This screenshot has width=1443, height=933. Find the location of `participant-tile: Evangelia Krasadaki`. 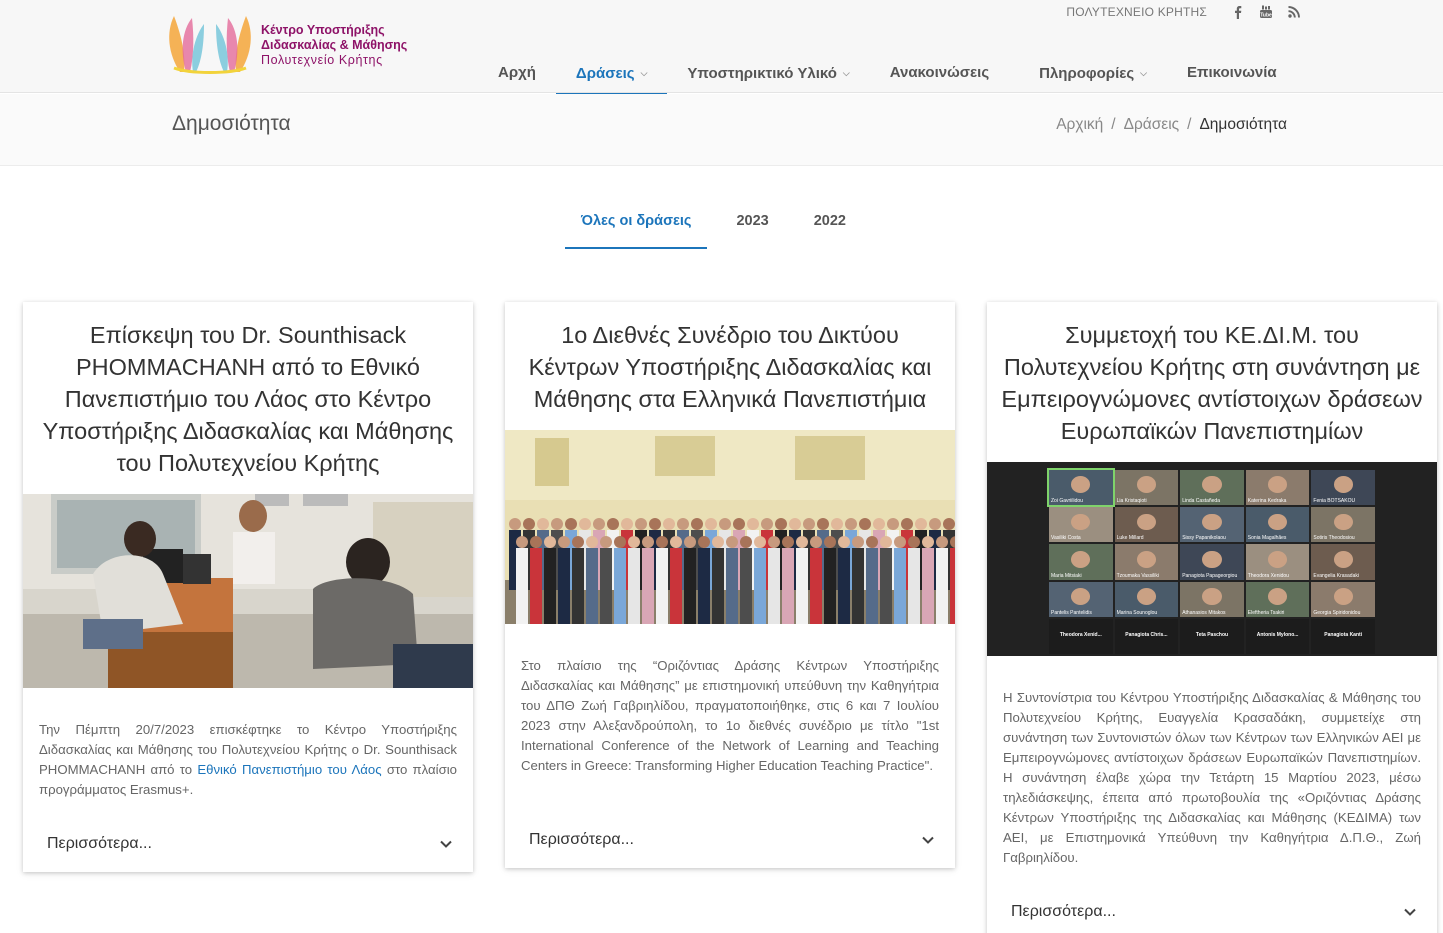

participant-tile: Evangelia Krasadaki is located at coordinates (1343, 562).